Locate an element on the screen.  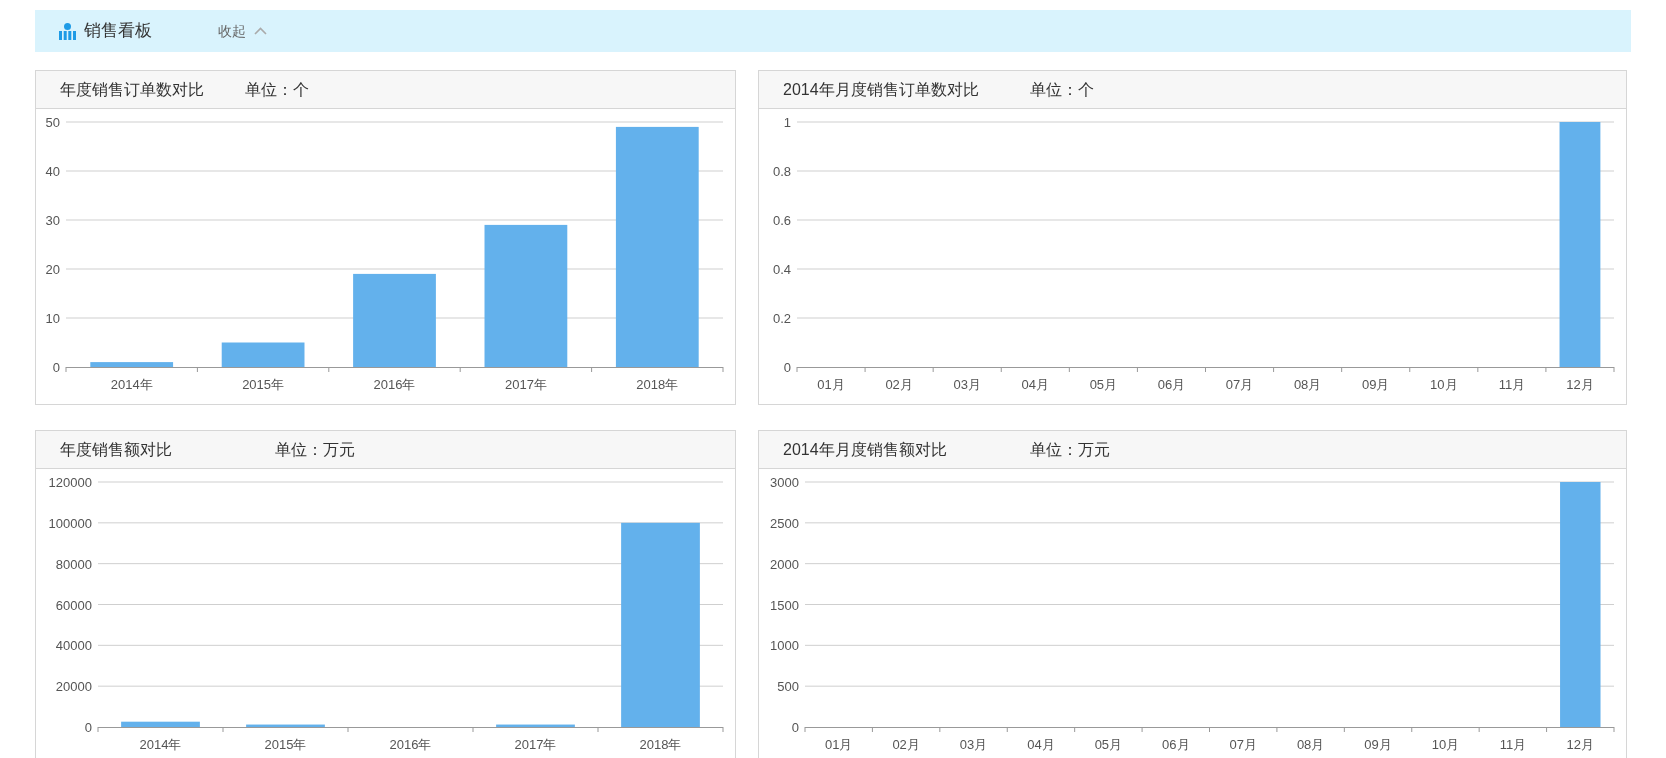
panel-title: 年度销售订单数对比 is located at coordinates (132, 89).